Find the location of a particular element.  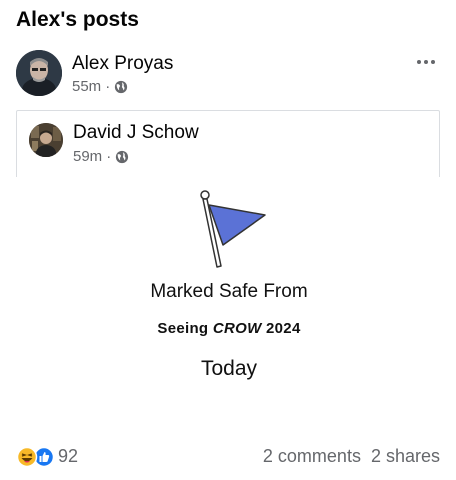

shares-count: 2 shares is located at coordinates (405, 456).